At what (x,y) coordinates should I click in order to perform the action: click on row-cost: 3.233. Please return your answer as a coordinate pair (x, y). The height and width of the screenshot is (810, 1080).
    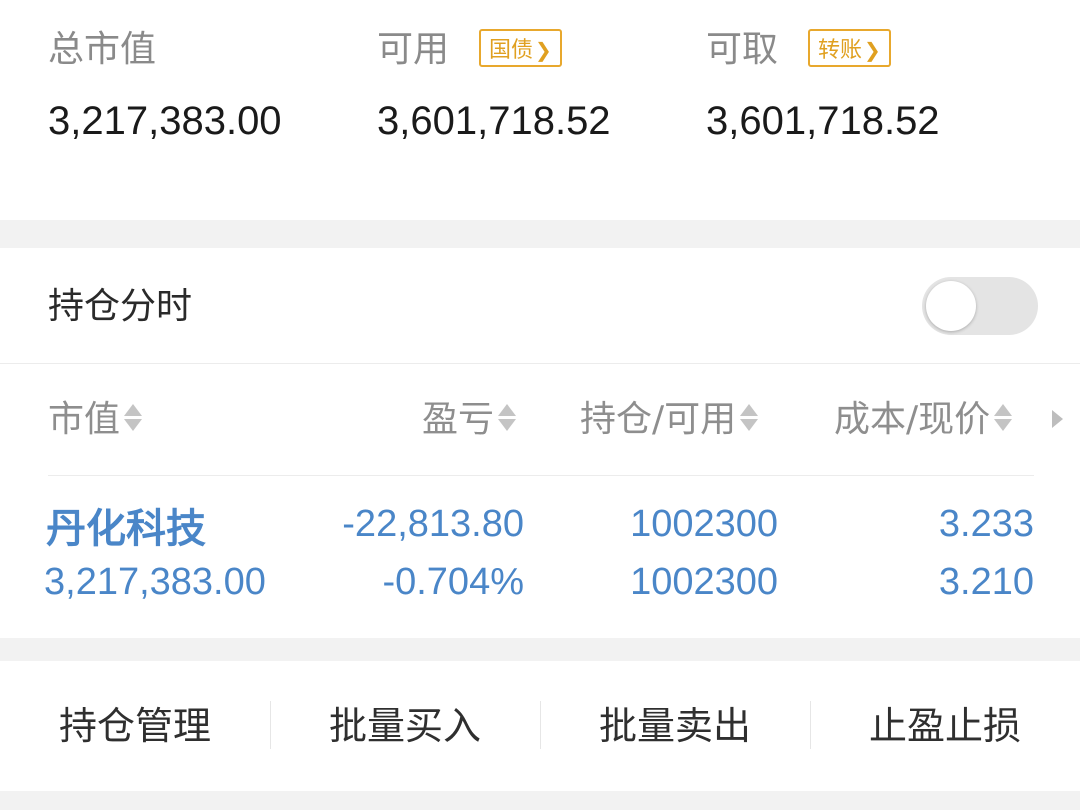
    Looking at the image, I should click on (986, 524).